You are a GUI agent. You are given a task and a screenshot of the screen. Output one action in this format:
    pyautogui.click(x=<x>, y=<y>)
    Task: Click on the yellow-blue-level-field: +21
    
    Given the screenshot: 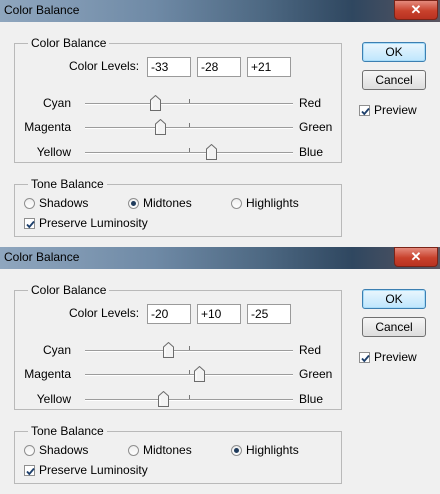 What is the action you would take?
    pyautogui.click(x=269, y=67)
    